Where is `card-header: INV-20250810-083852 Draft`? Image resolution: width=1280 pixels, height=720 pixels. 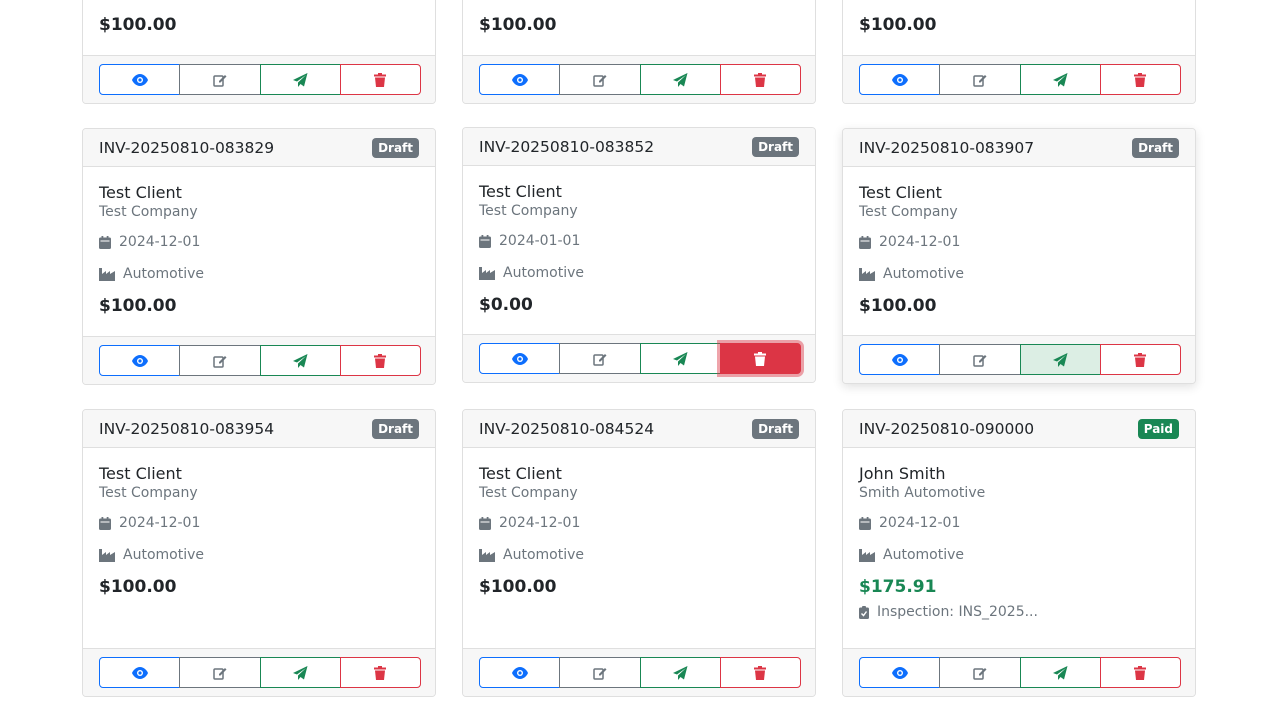 card-header: INV-20250810-083852 Draft is located at coordinates (639, 147).